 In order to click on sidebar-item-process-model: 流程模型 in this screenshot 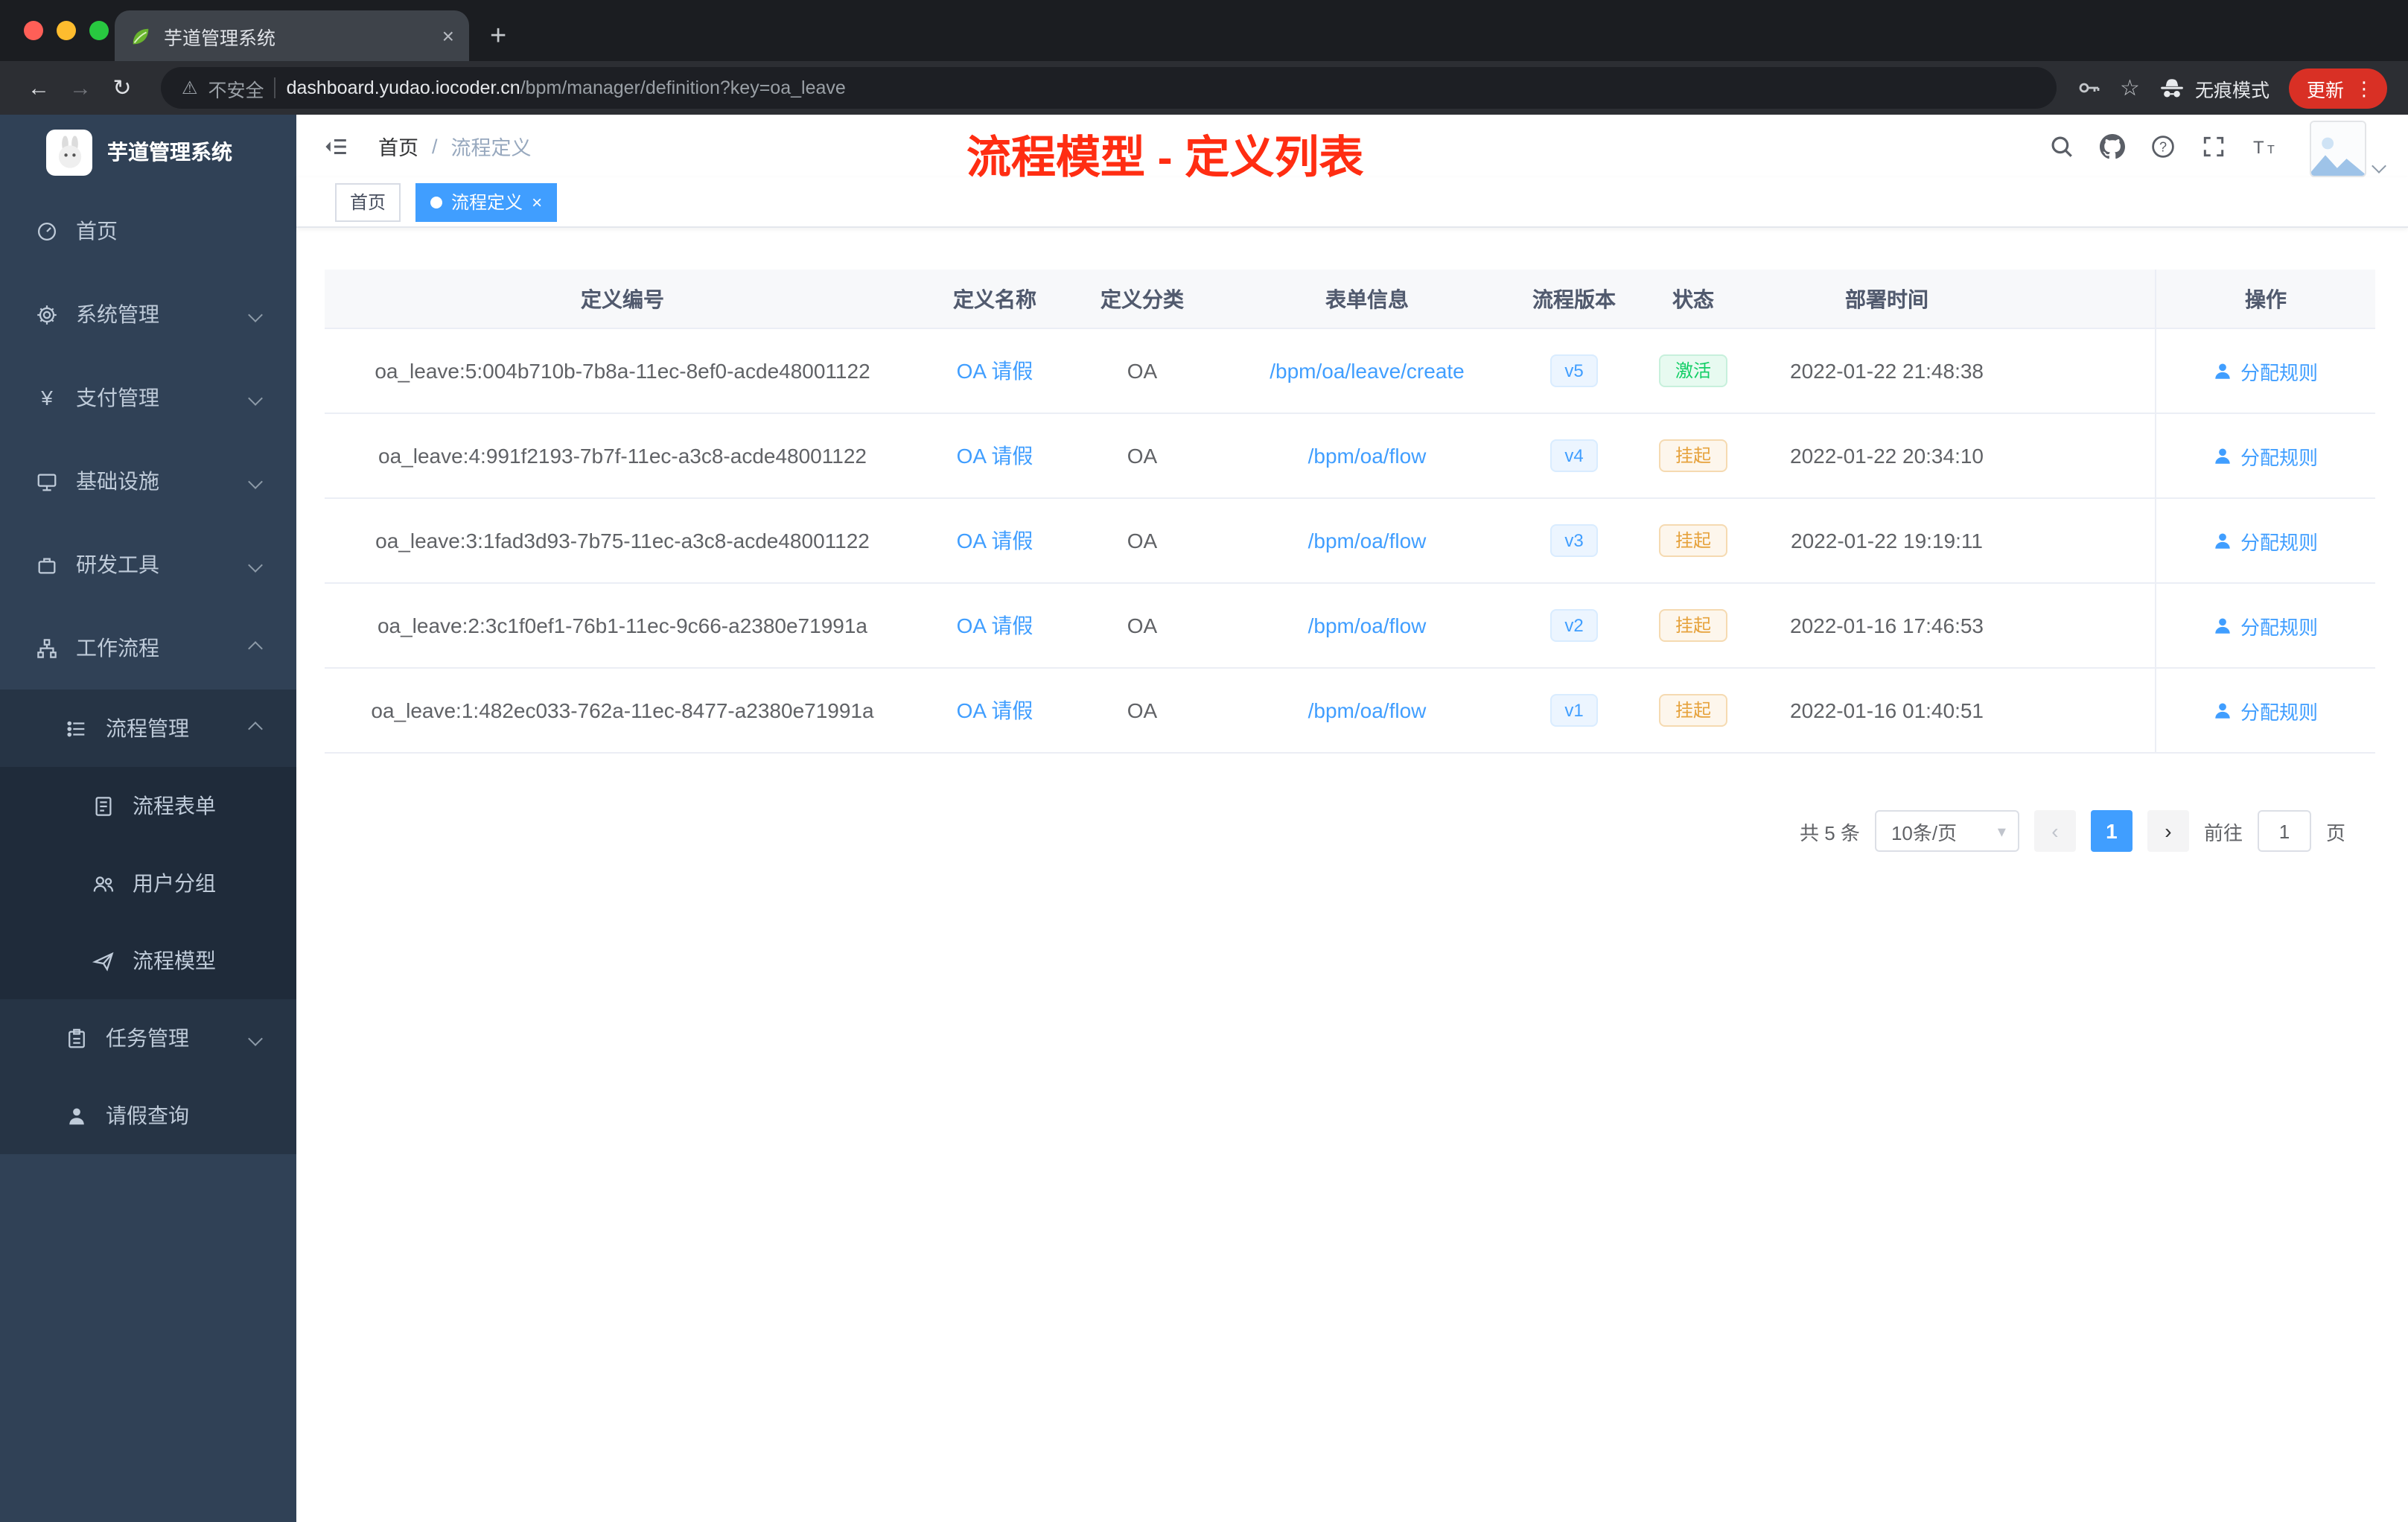, I will do `click(148, 960)`.